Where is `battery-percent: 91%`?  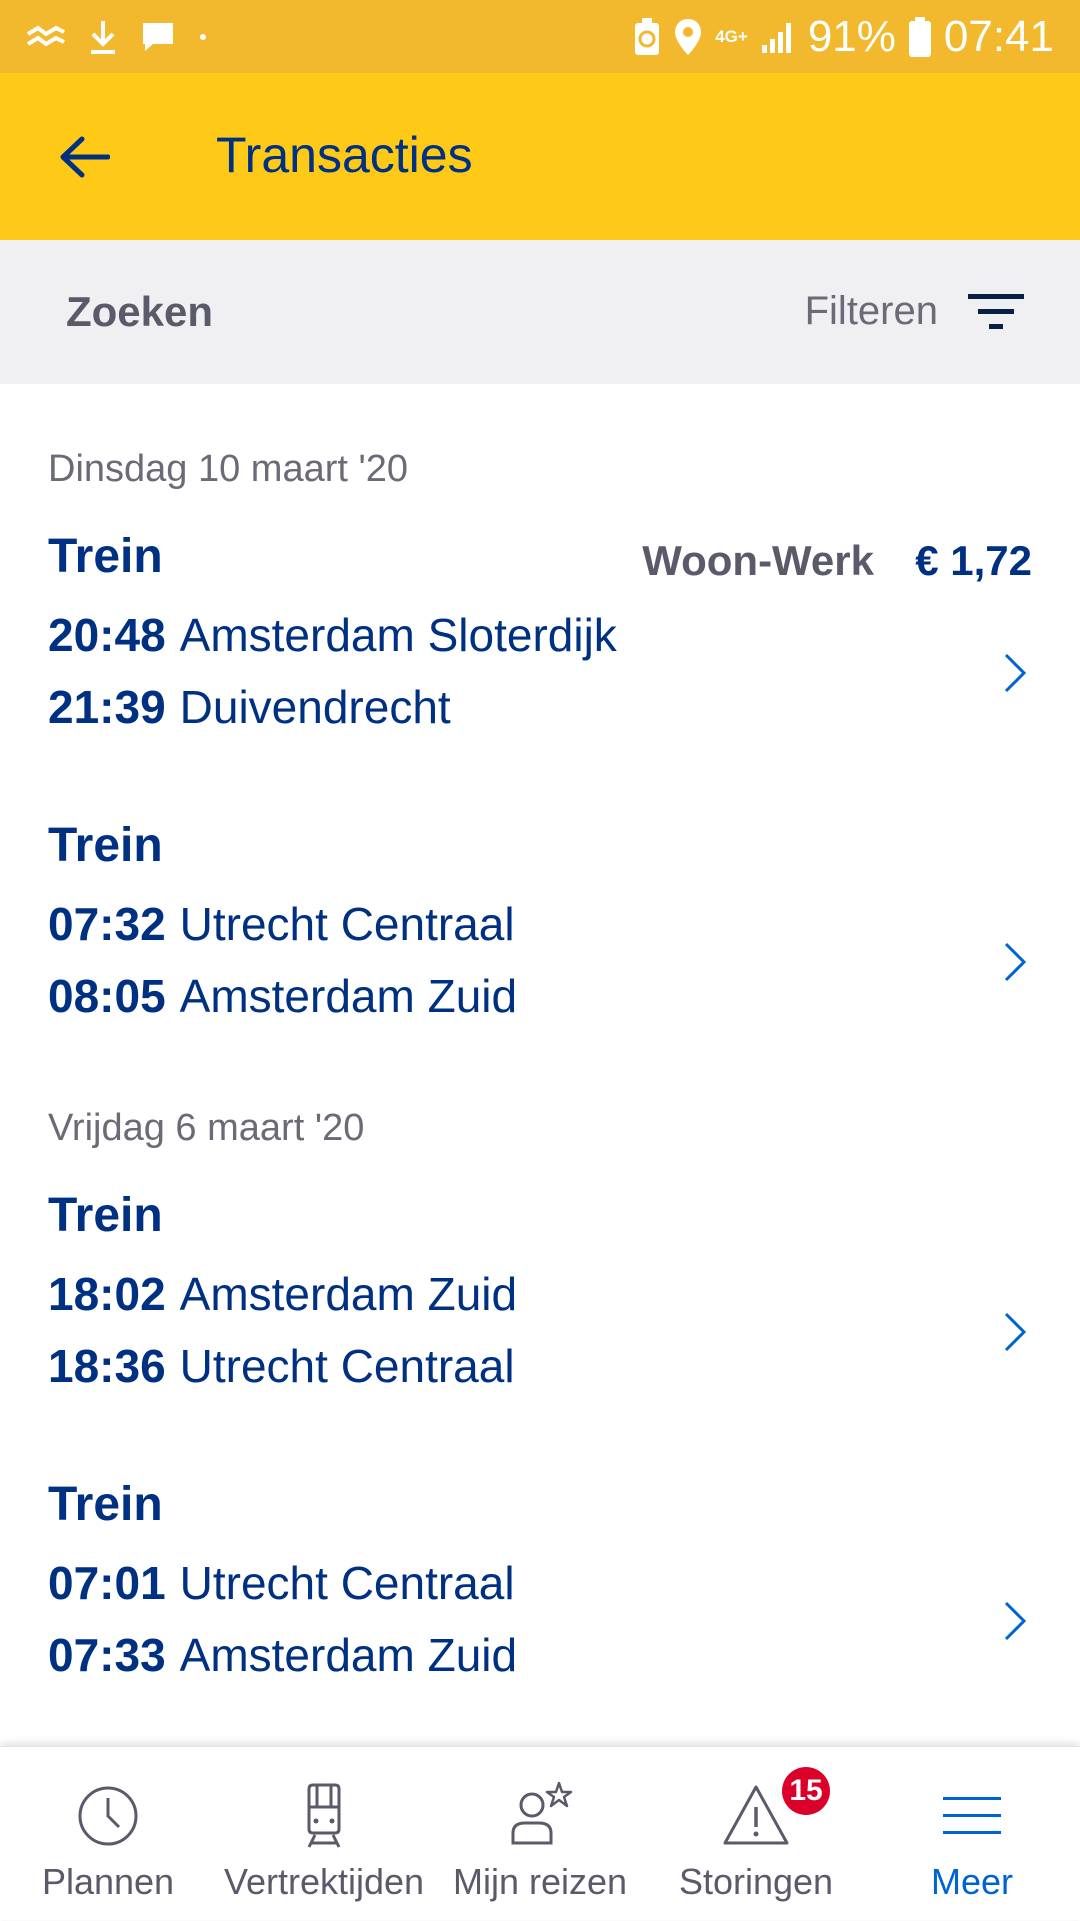 battery-percent: 91% is located at coordinates (851, 36).